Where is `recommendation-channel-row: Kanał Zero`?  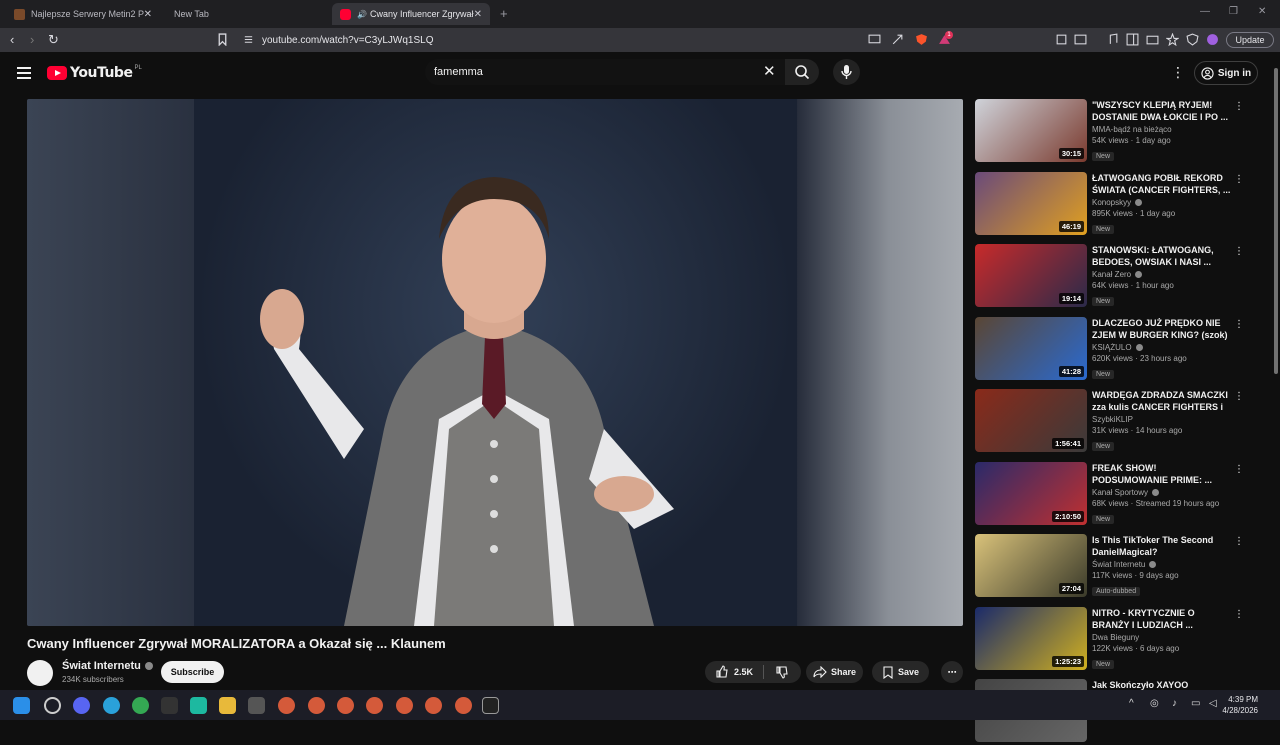 recommendation-channel-row: Kanał Zero is located at coordinates (1162, 274).